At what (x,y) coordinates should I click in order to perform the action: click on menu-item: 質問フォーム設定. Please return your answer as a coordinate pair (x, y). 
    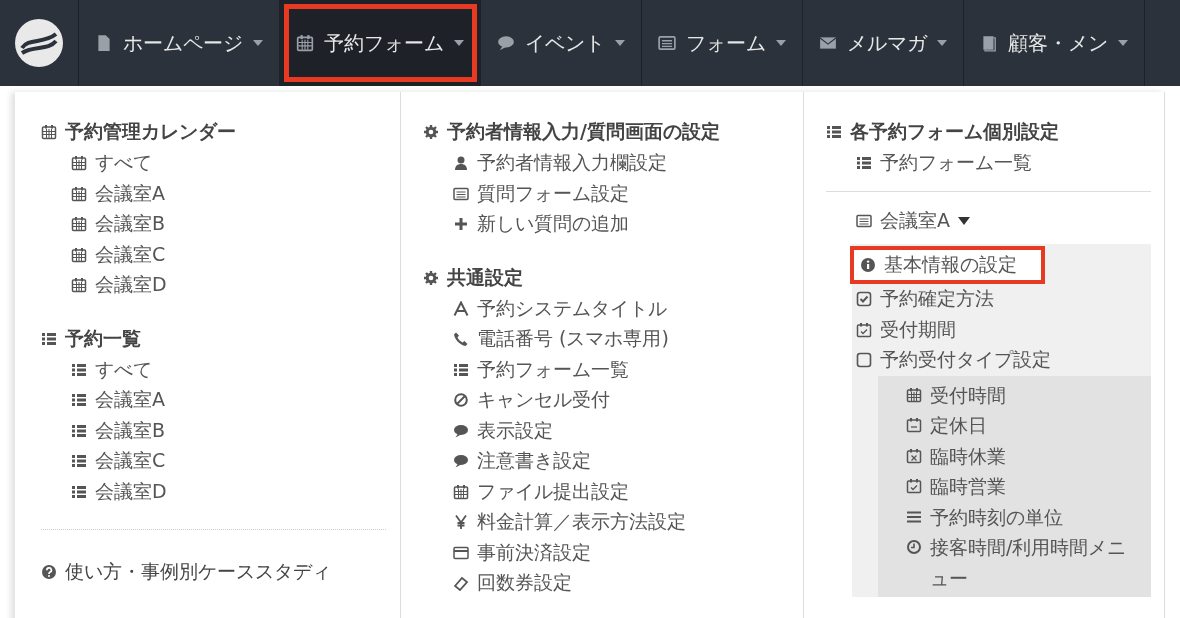
    Looking at the image, I should click on (606, 193).